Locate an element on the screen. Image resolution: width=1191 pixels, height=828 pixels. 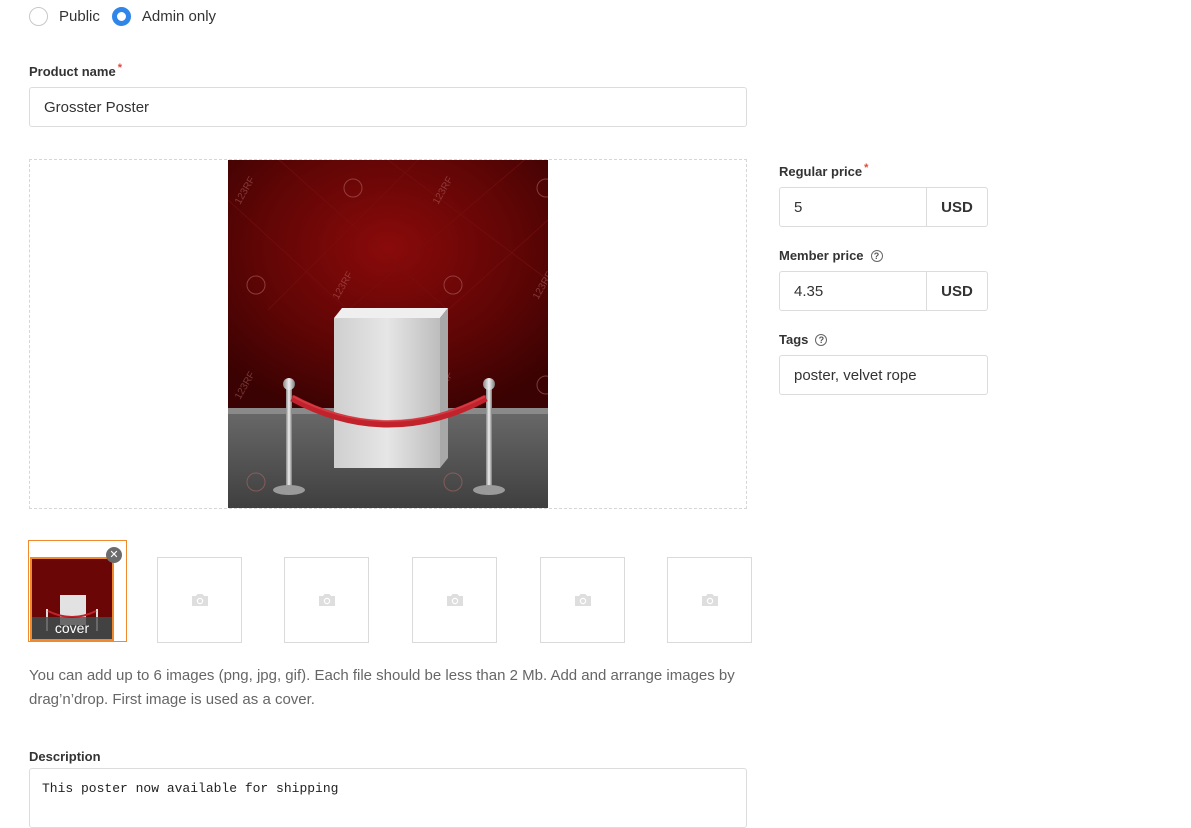
regular-price-field: 5 USD is located at coordinates (883, 207).